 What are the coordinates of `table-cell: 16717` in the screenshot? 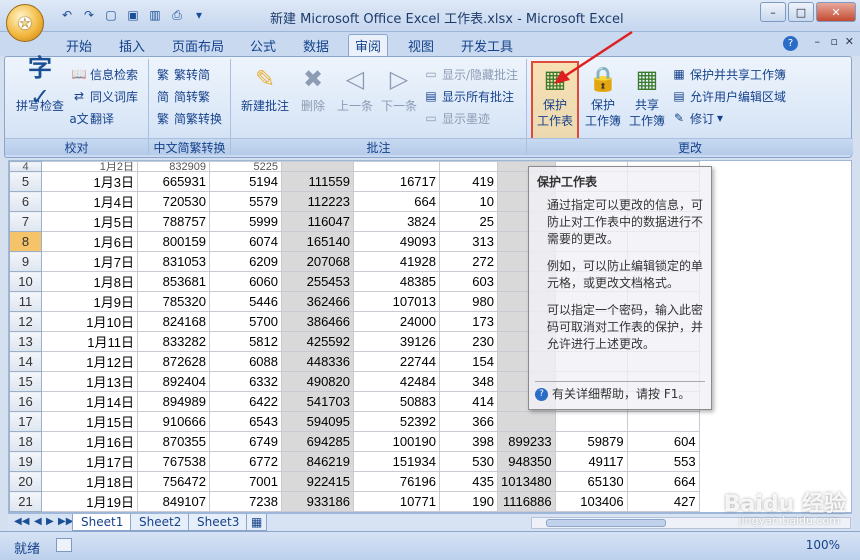 It's located at (396, 181).